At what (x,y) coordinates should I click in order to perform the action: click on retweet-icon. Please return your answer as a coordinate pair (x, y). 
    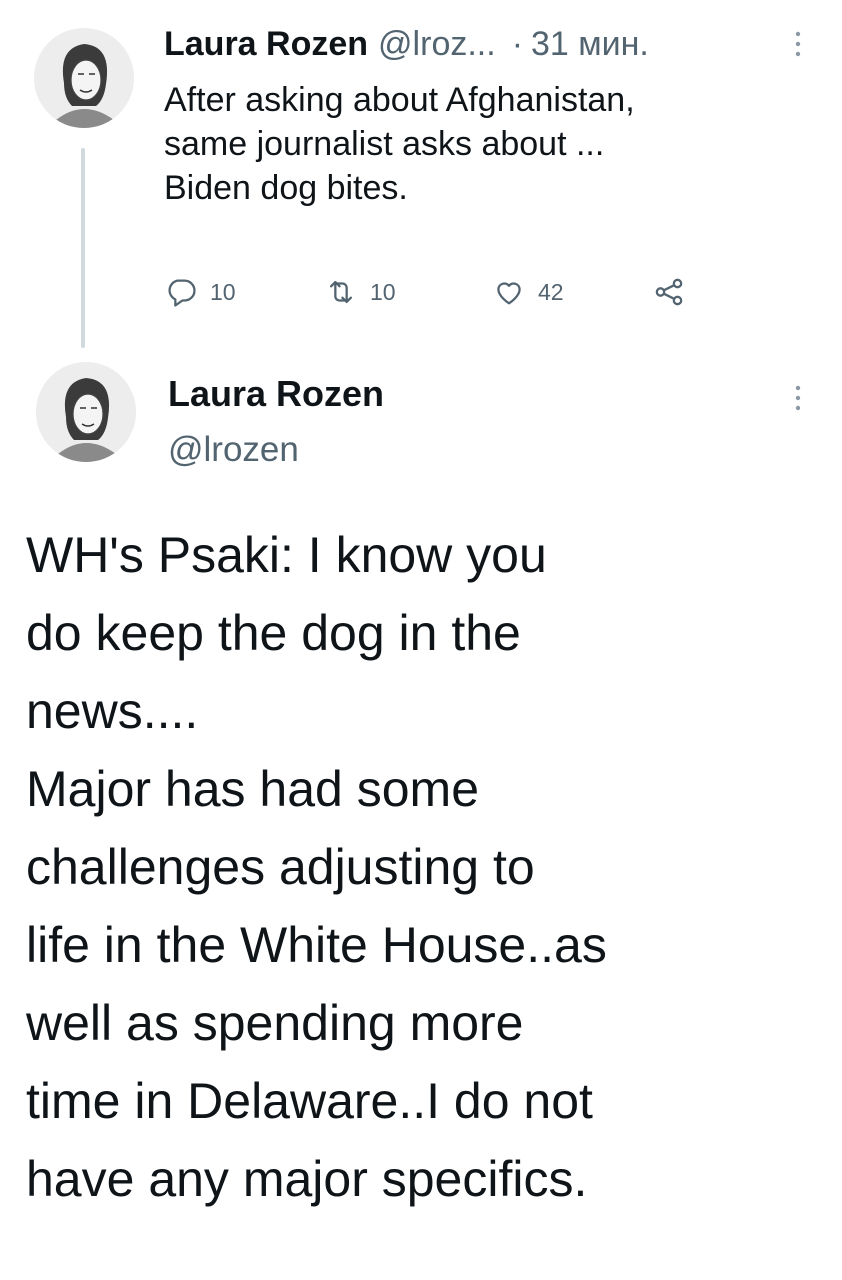
    Looking at the image, I should click on (341, 292).